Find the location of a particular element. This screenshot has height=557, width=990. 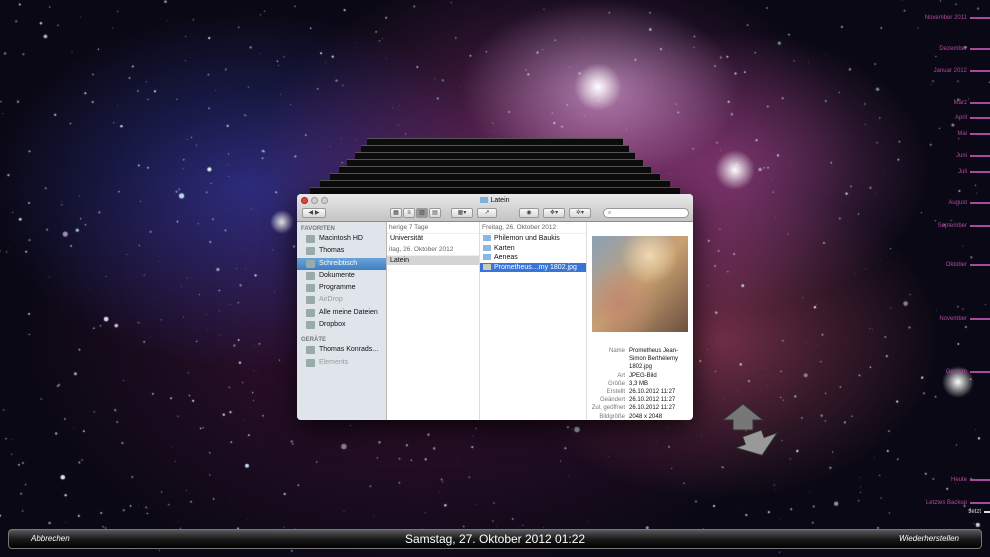

icon-view-button: ▦ is located at coordinates (396, 213).